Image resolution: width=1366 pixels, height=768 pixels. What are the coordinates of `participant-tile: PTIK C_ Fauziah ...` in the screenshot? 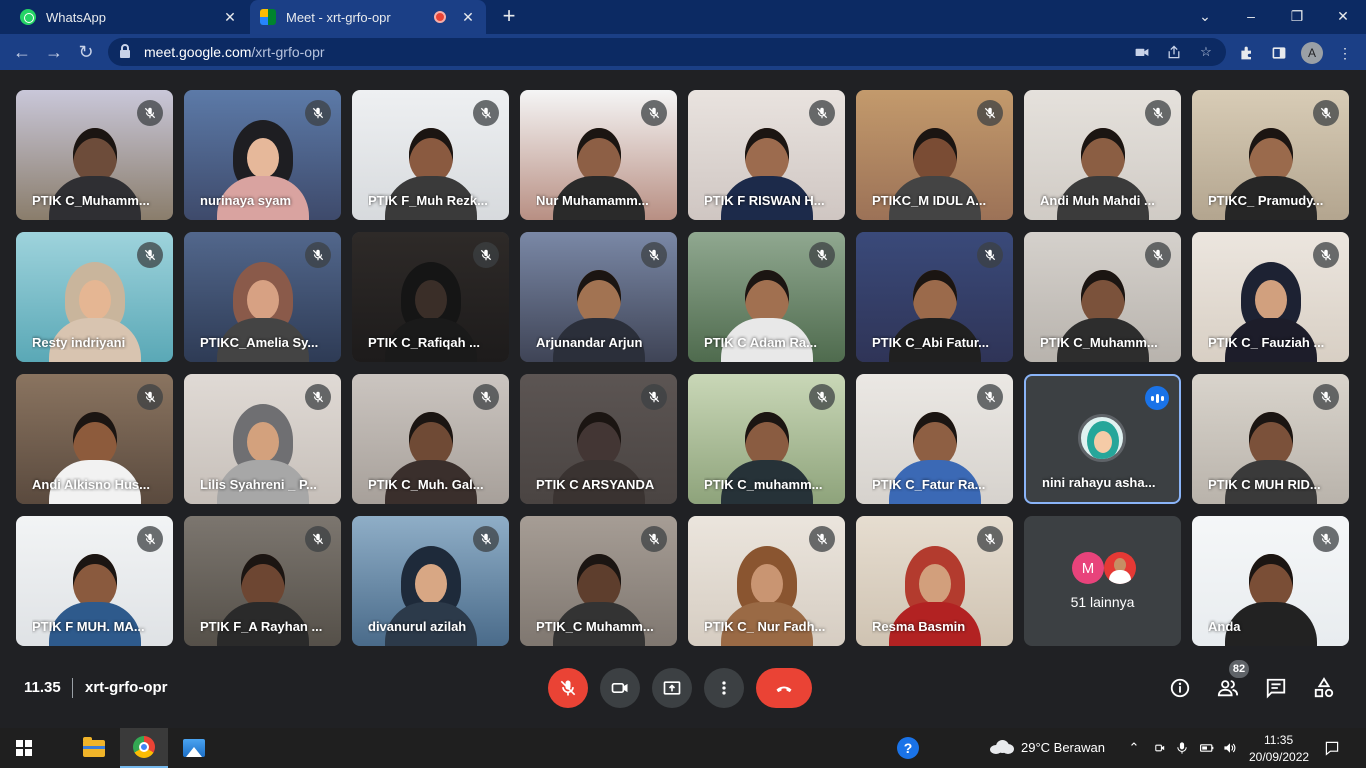 It's located at (1270, 297).